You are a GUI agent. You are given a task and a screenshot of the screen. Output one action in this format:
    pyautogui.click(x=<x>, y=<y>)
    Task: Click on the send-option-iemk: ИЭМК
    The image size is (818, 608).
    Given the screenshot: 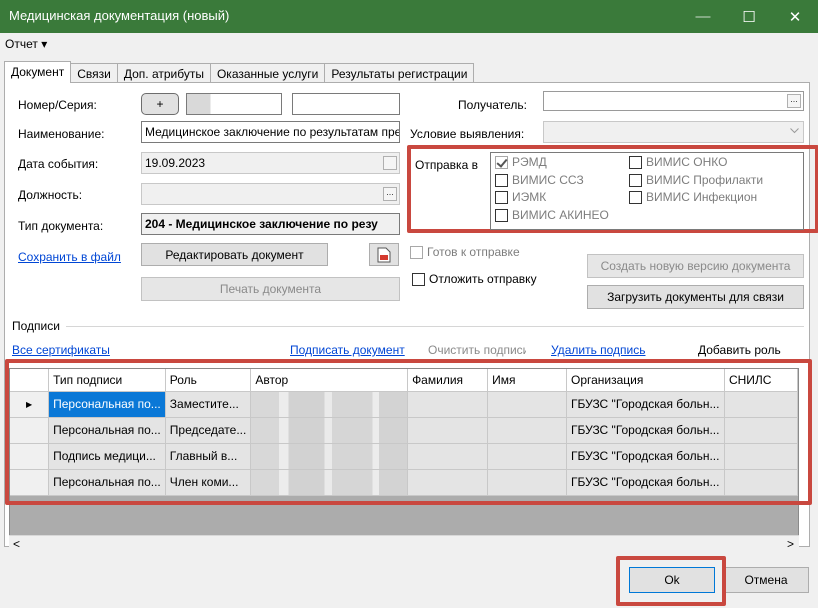 What is the action you would take?
    pyautogui.click(x=520, y=197)
    